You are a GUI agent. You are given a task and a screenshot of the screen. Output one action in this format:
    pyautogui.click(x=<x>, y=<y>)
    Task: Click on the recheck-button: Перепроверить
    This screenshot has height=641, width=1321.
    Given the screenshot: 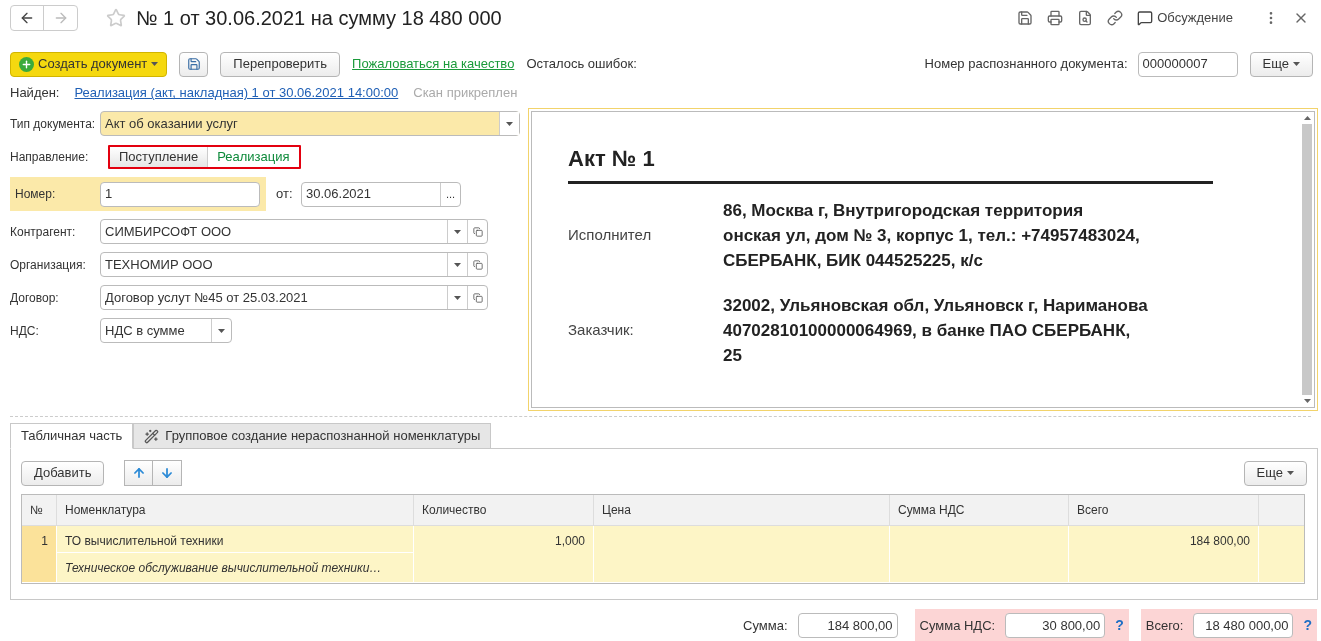 What is the action you would take?
    pyautogui.click(x=280, y=64)
    